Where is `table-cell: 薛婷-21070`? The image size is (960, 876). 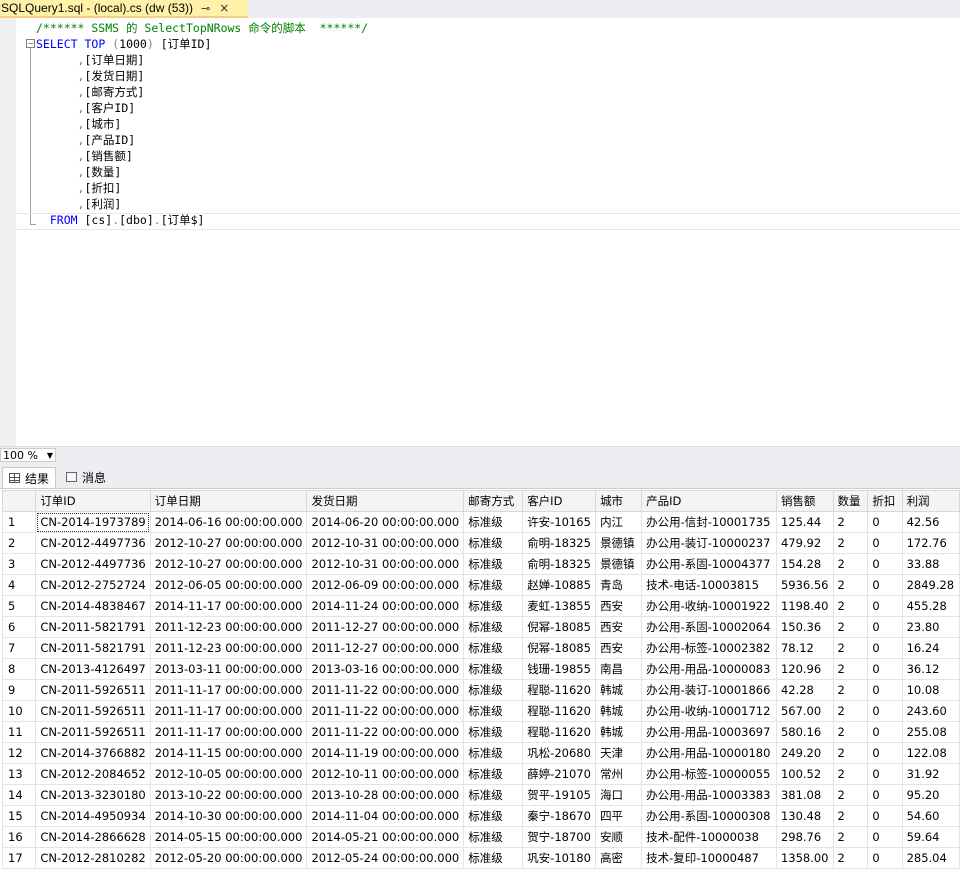
table-cell: 薛婷-21070 is located at coordinates (559, 774).